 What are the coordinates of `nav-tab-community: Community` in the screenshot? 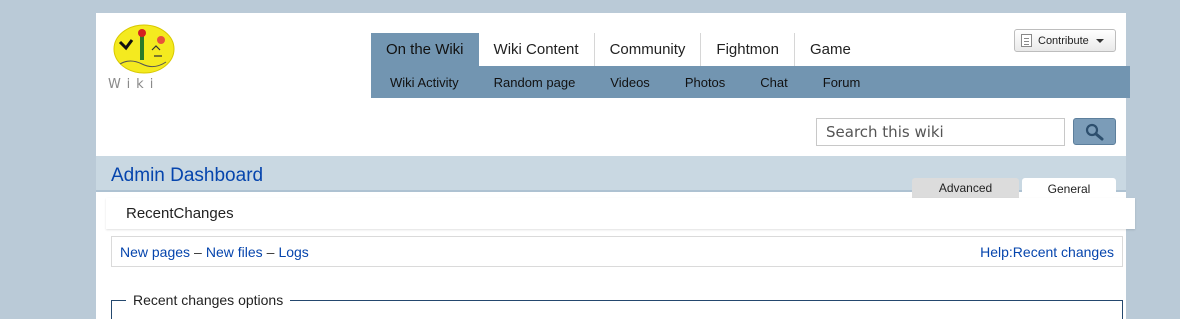 It's located at (648, 49).